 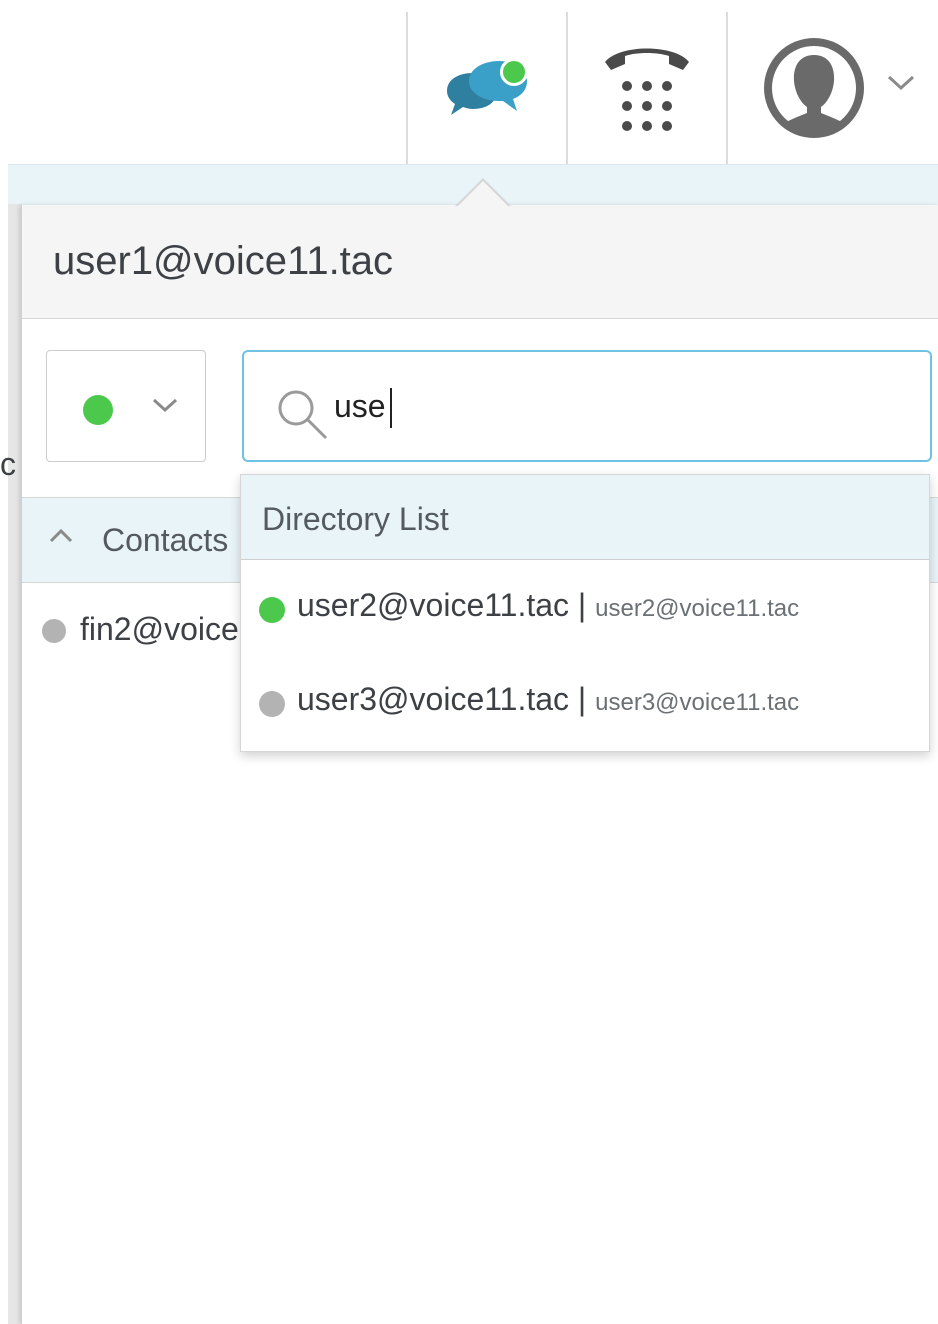 I want to click on search-input, so click(x=614, y=406).